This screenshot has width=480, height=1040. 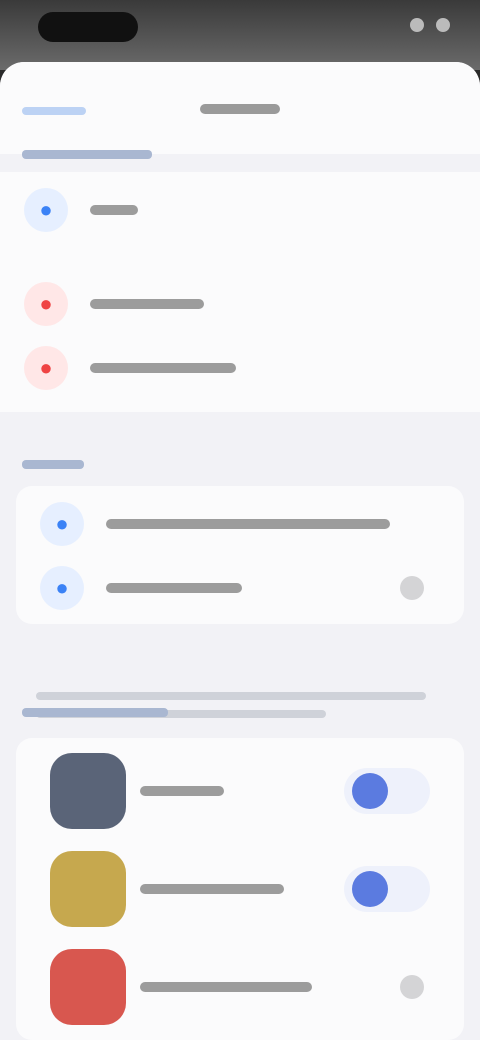 I want to click on system-item-notifications-placeholder, so click(x=248, y=524).